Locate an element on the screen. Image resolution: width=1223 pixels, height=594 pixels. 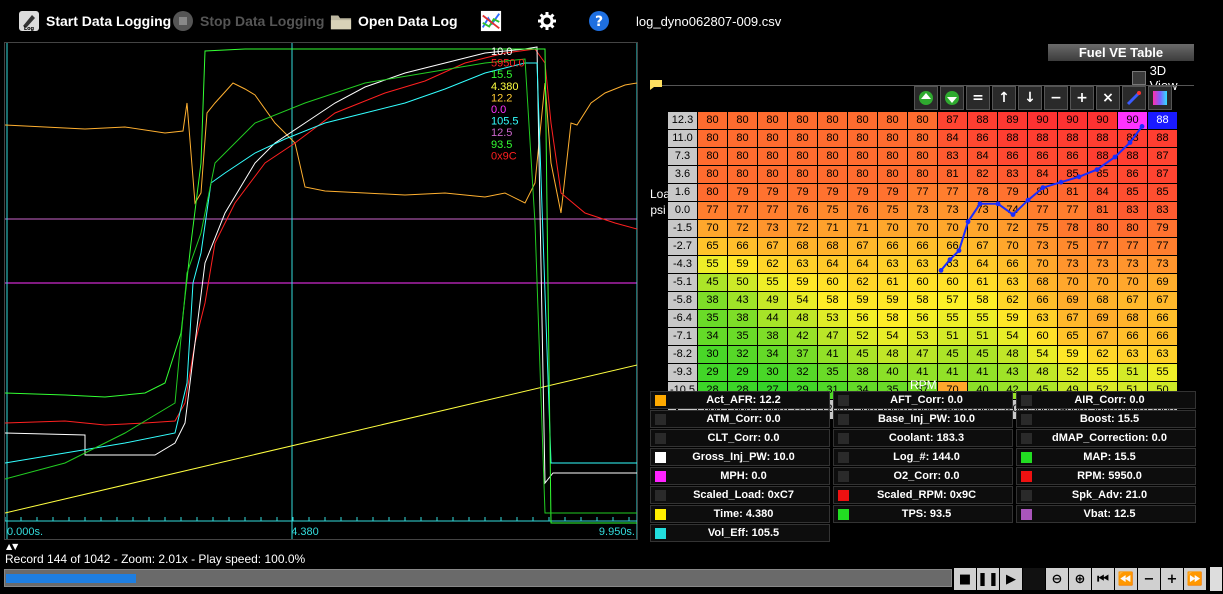
ve-cell: 37 is located at coordinates (803, 355).